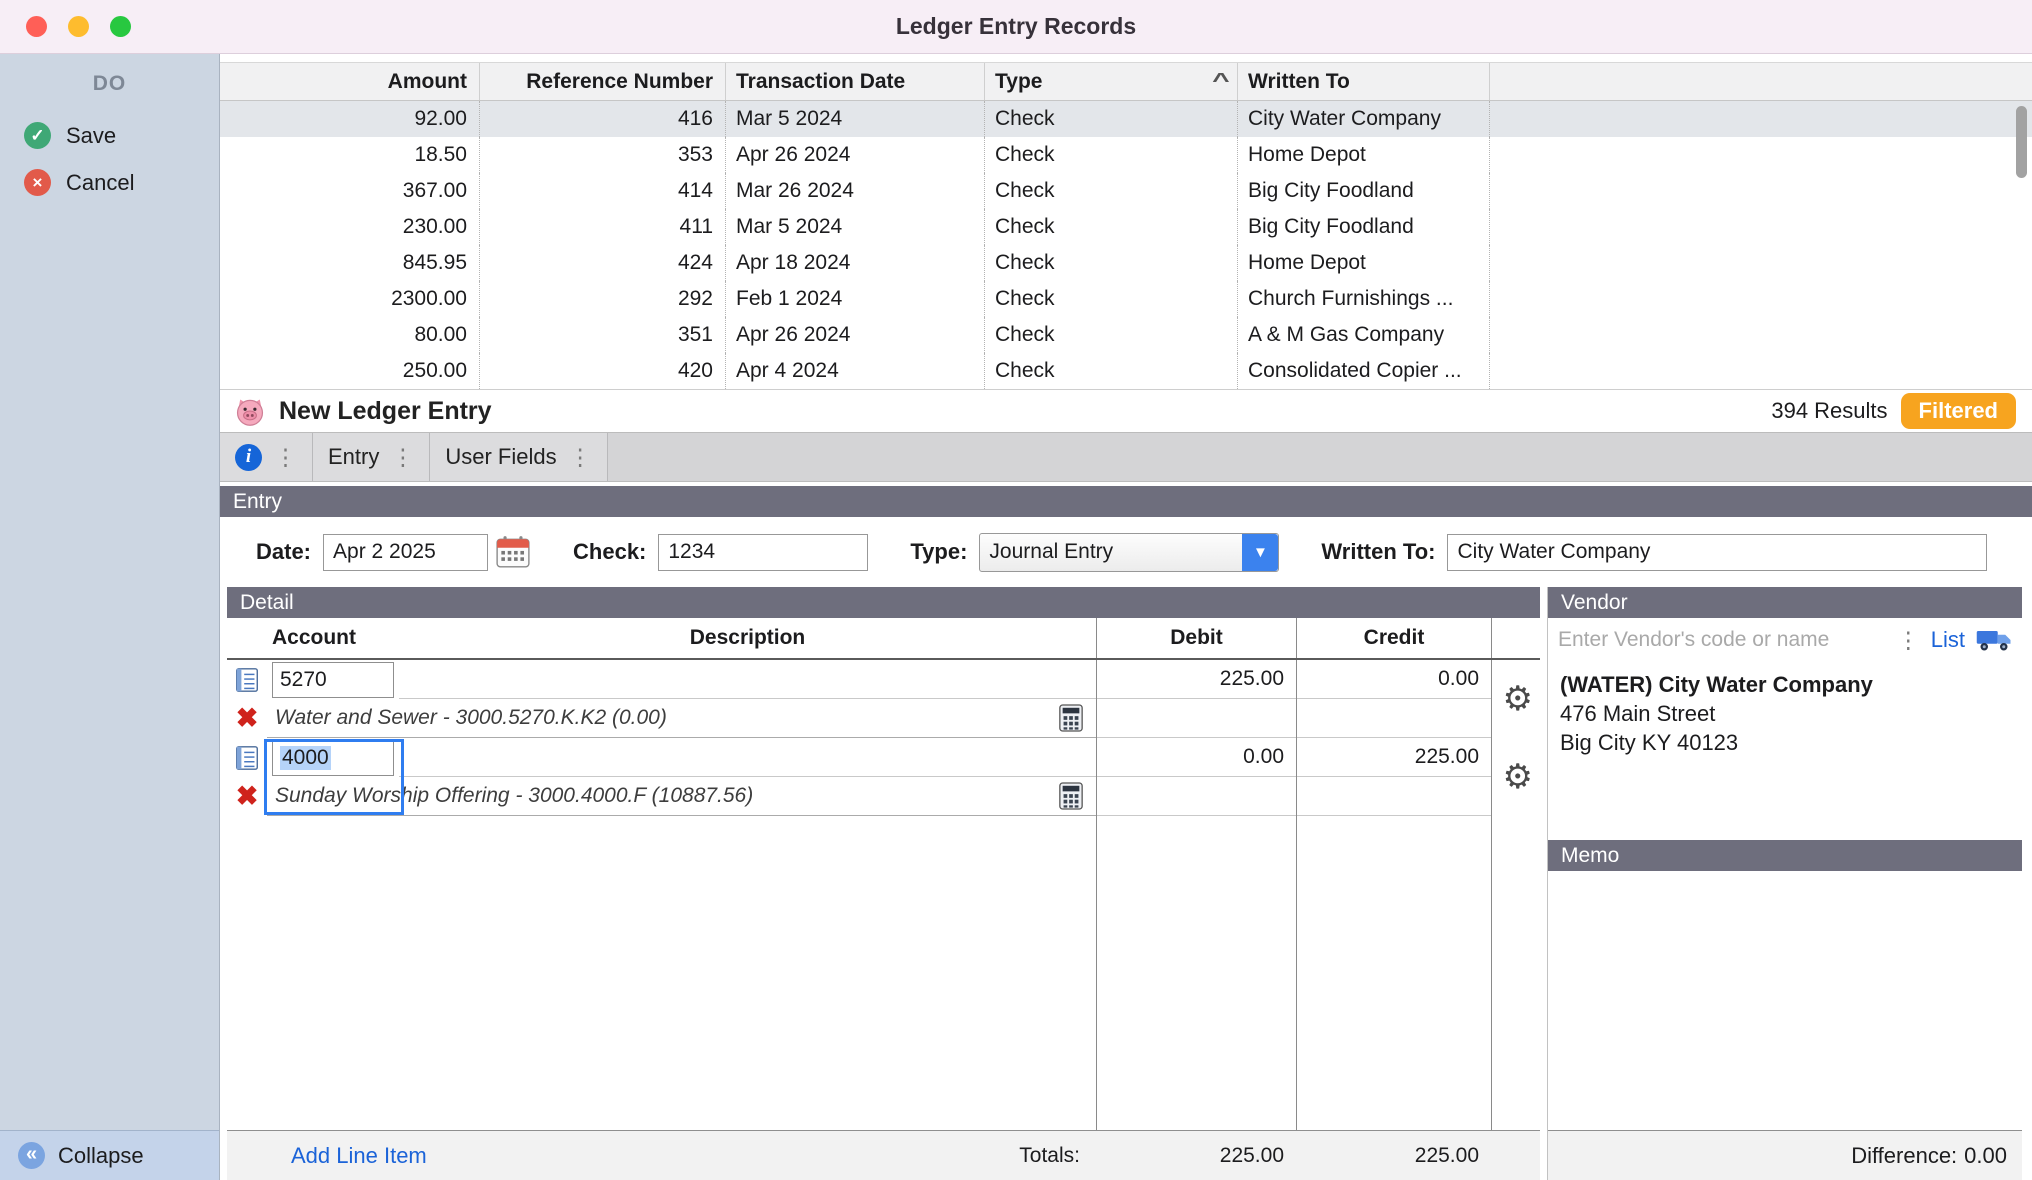  I want to click on column-header-reference-number: Reference Number, so click(603, 81).